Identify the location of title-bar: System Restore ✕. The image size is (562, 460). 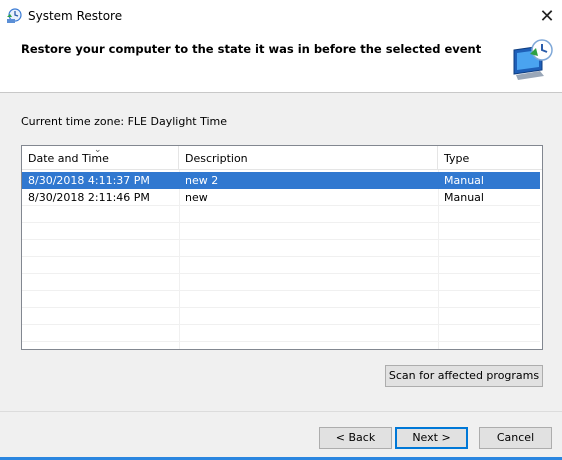
(281, 16).